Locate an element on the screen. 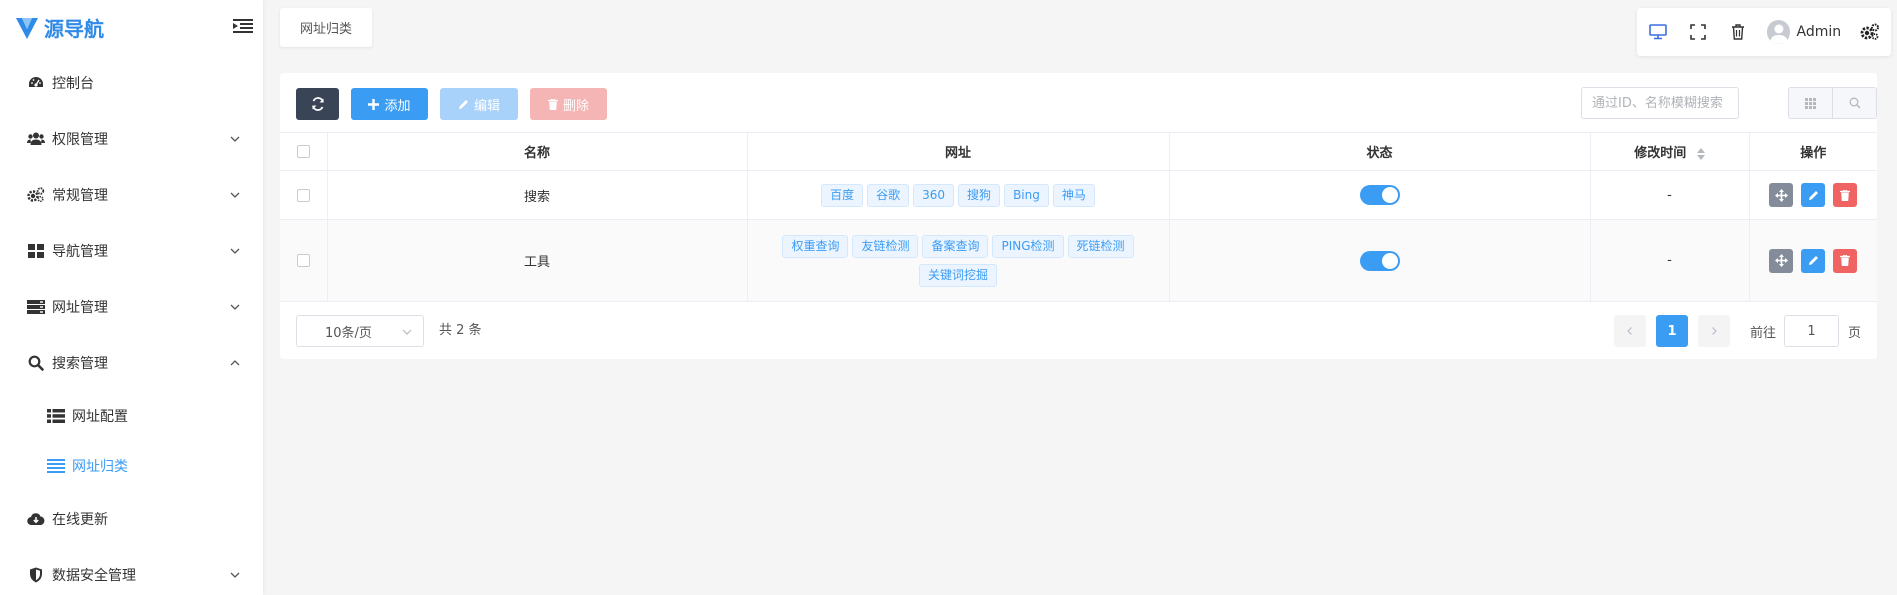 The image size is (1897, 595). pagination-bar: 10条/页 共 2 条 1 前往 页 is located at coordinates (1078, 331).